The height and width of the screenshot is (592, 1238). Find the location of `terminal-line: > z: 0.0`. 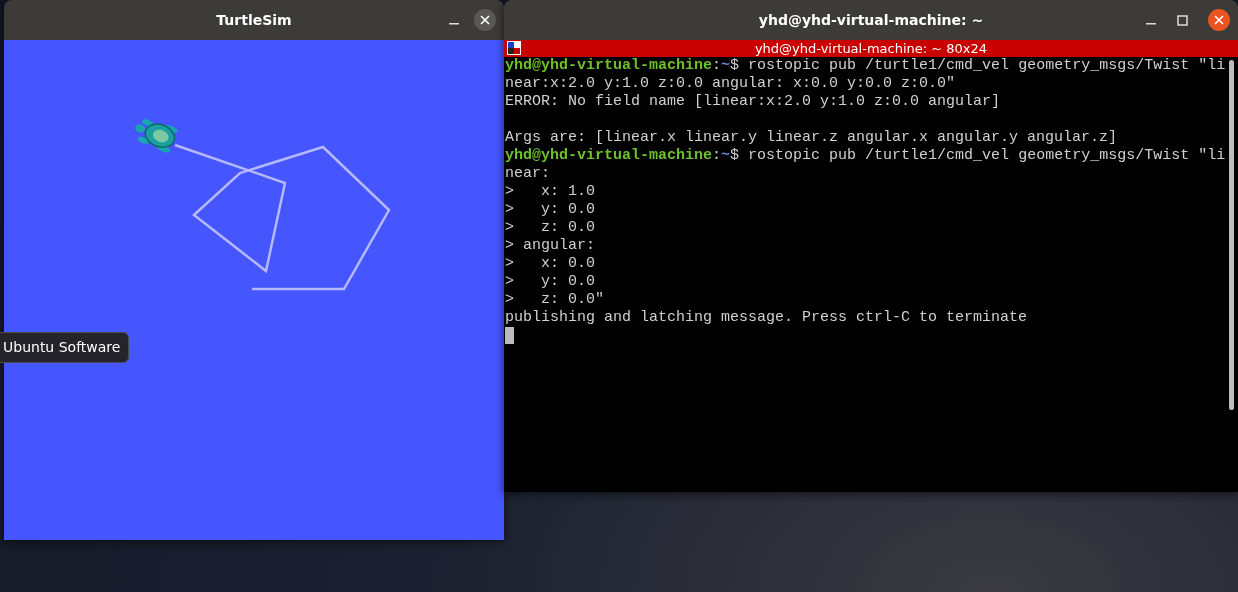

terminal-line: > z: 0.0 is located at coordinates (550, 228).